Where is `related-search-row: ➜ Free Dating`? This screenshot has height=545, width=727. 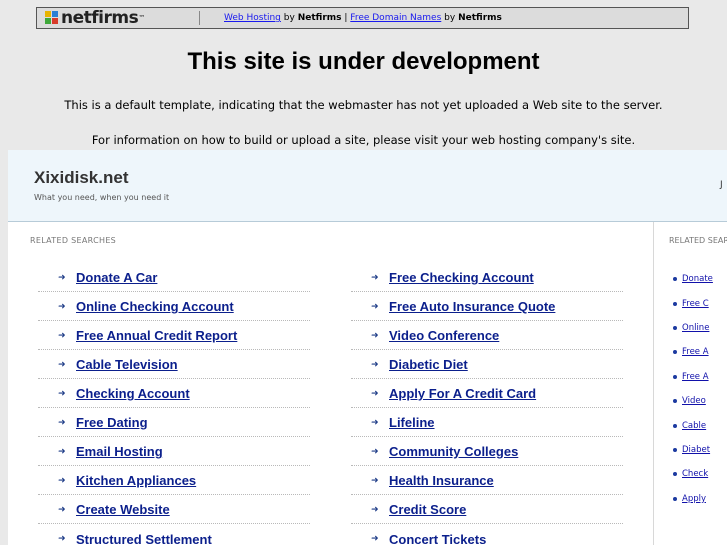
related-search-row: ➜ Free Dating is located at coordinates (174, 423).